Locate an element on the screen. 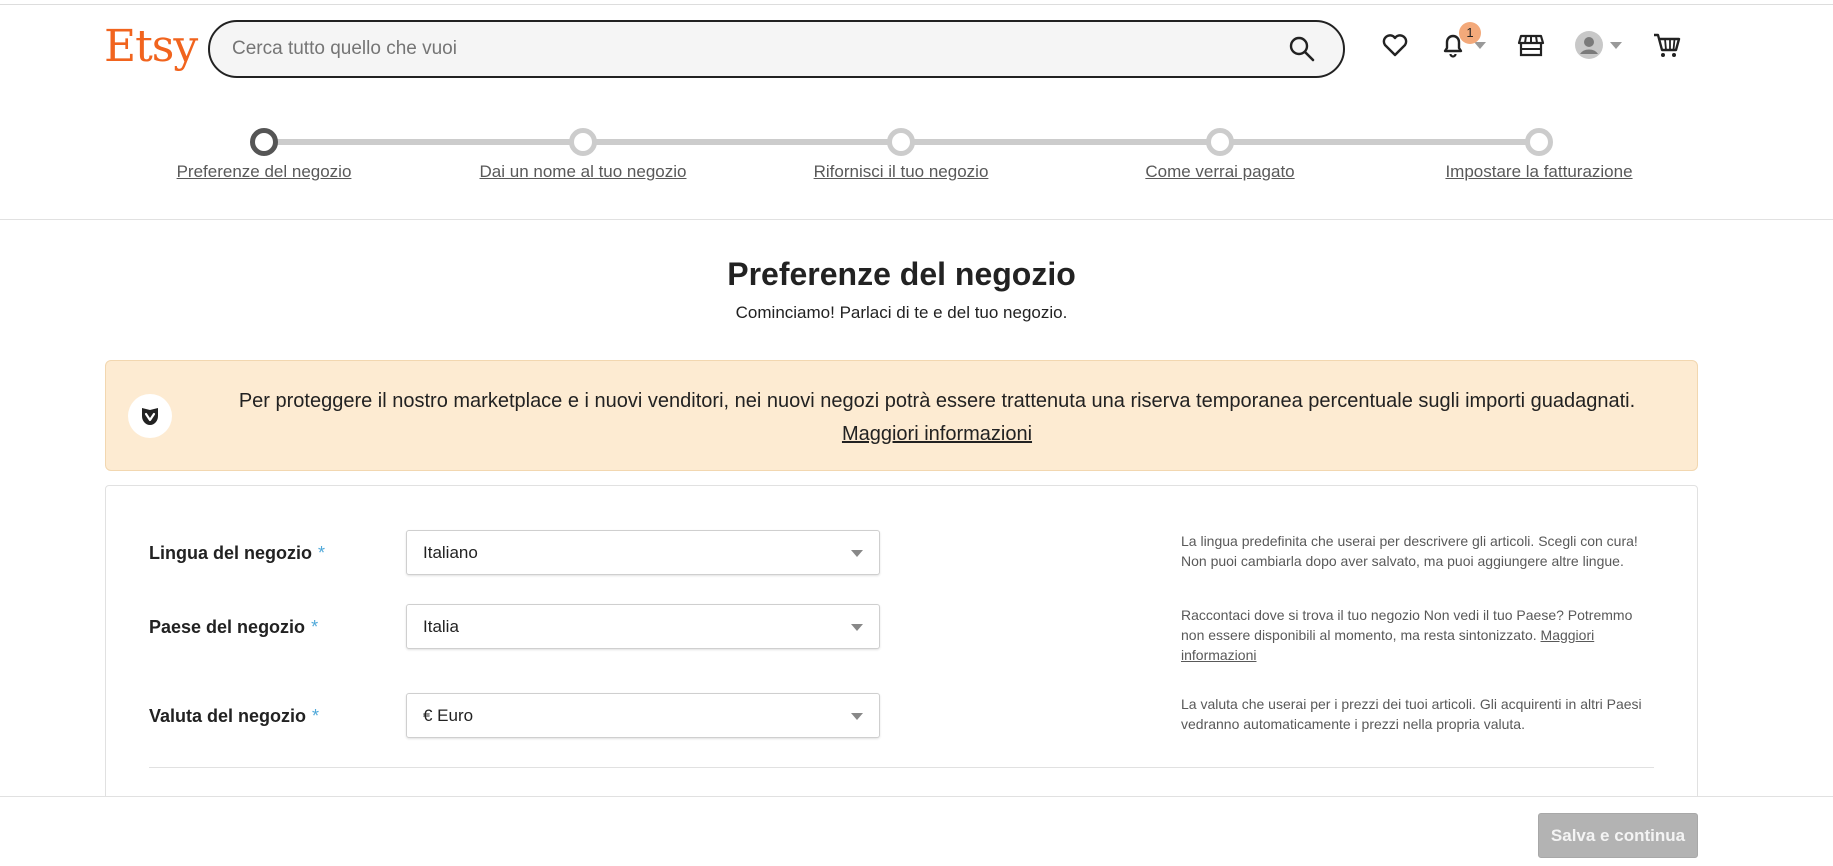 The image size is (1833, 866). header-divider is located at coordinates (916, 219).